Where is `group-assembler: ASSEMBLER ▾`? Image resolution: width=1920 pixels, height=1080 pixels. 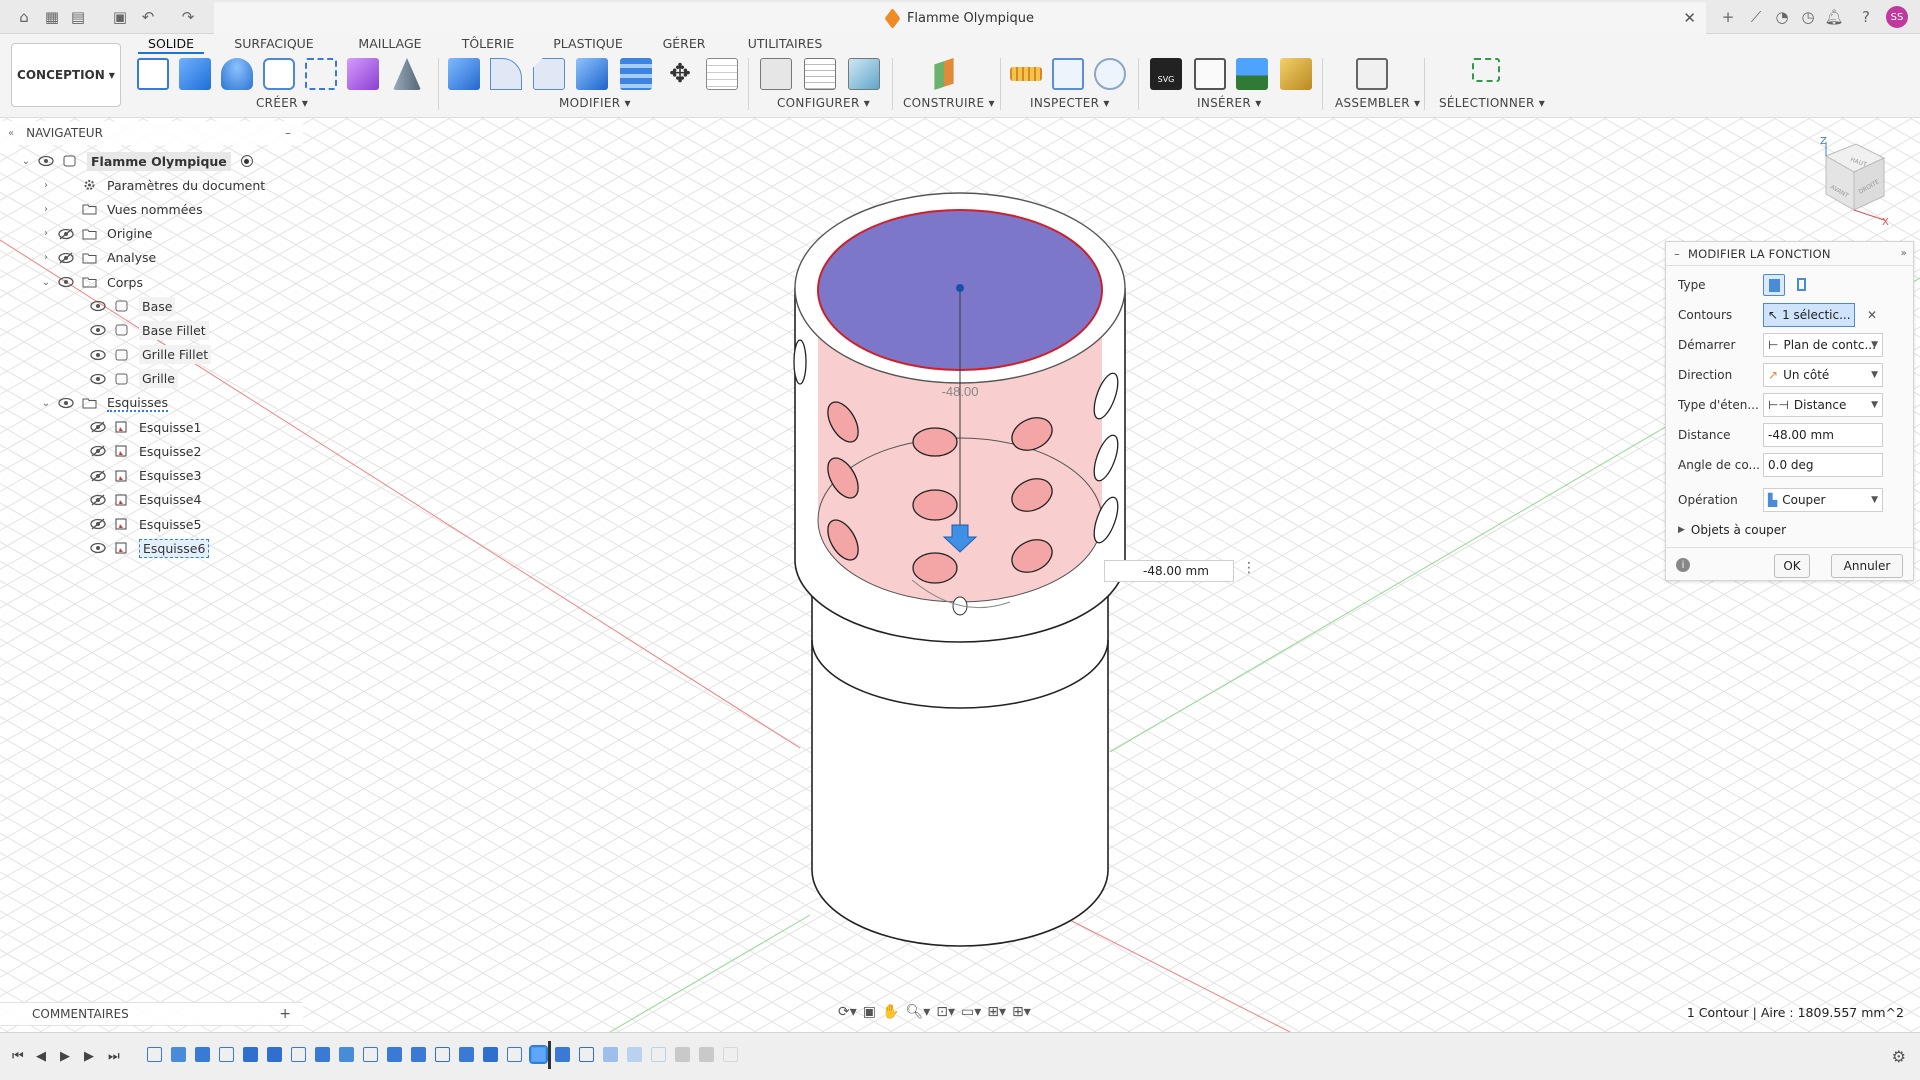 group-assembler: ASSEMBLER ▾ is located at coordinates (1377, 103).